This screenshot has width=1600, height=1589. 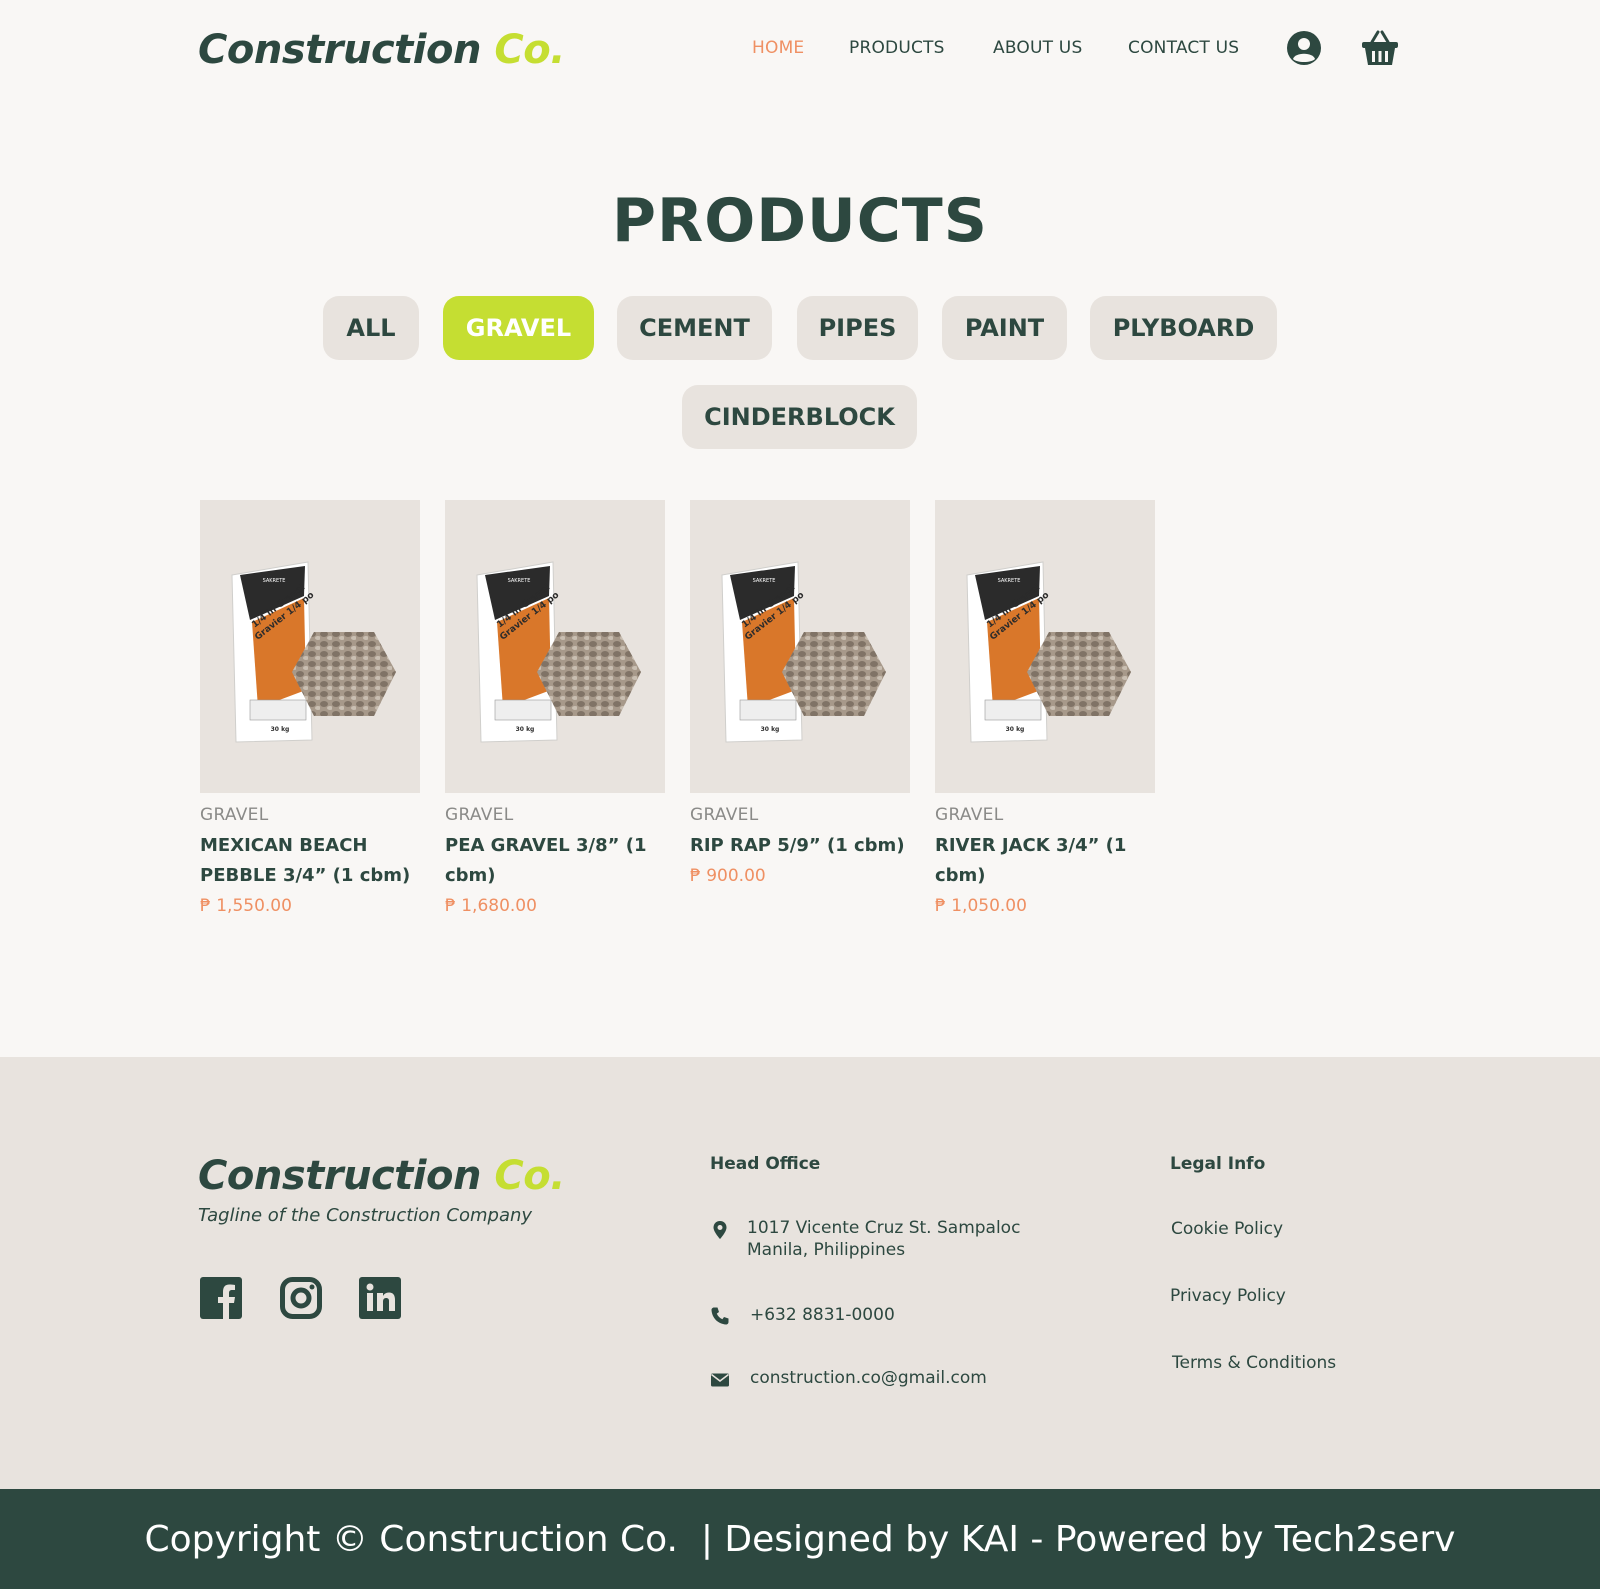 What do you see at coordinates (800, 221) in the screenshot?
I see `page-title: PRODUCTS` at bounding box center [800, 221].